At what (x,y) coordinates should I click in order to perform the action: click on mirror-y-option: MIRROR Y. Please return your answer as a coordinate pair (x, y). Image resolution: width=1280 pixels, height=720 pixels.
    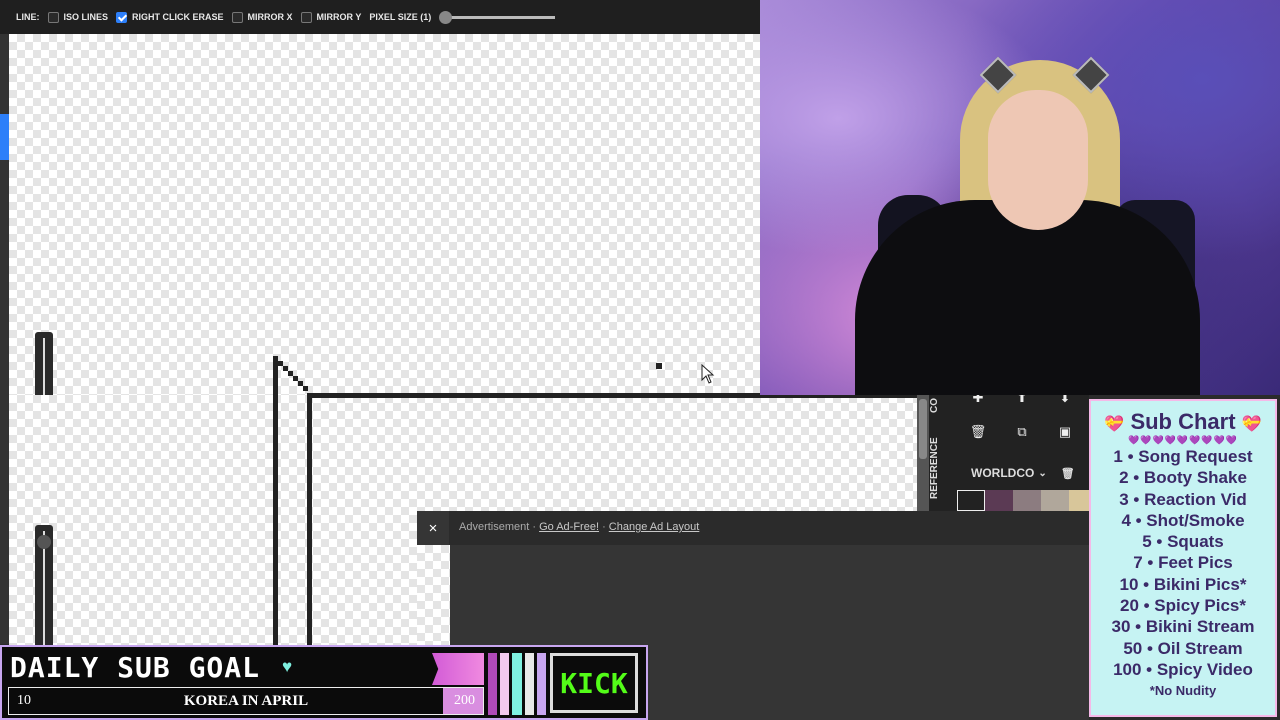
    Looking at the image, I should click on (331, 17).